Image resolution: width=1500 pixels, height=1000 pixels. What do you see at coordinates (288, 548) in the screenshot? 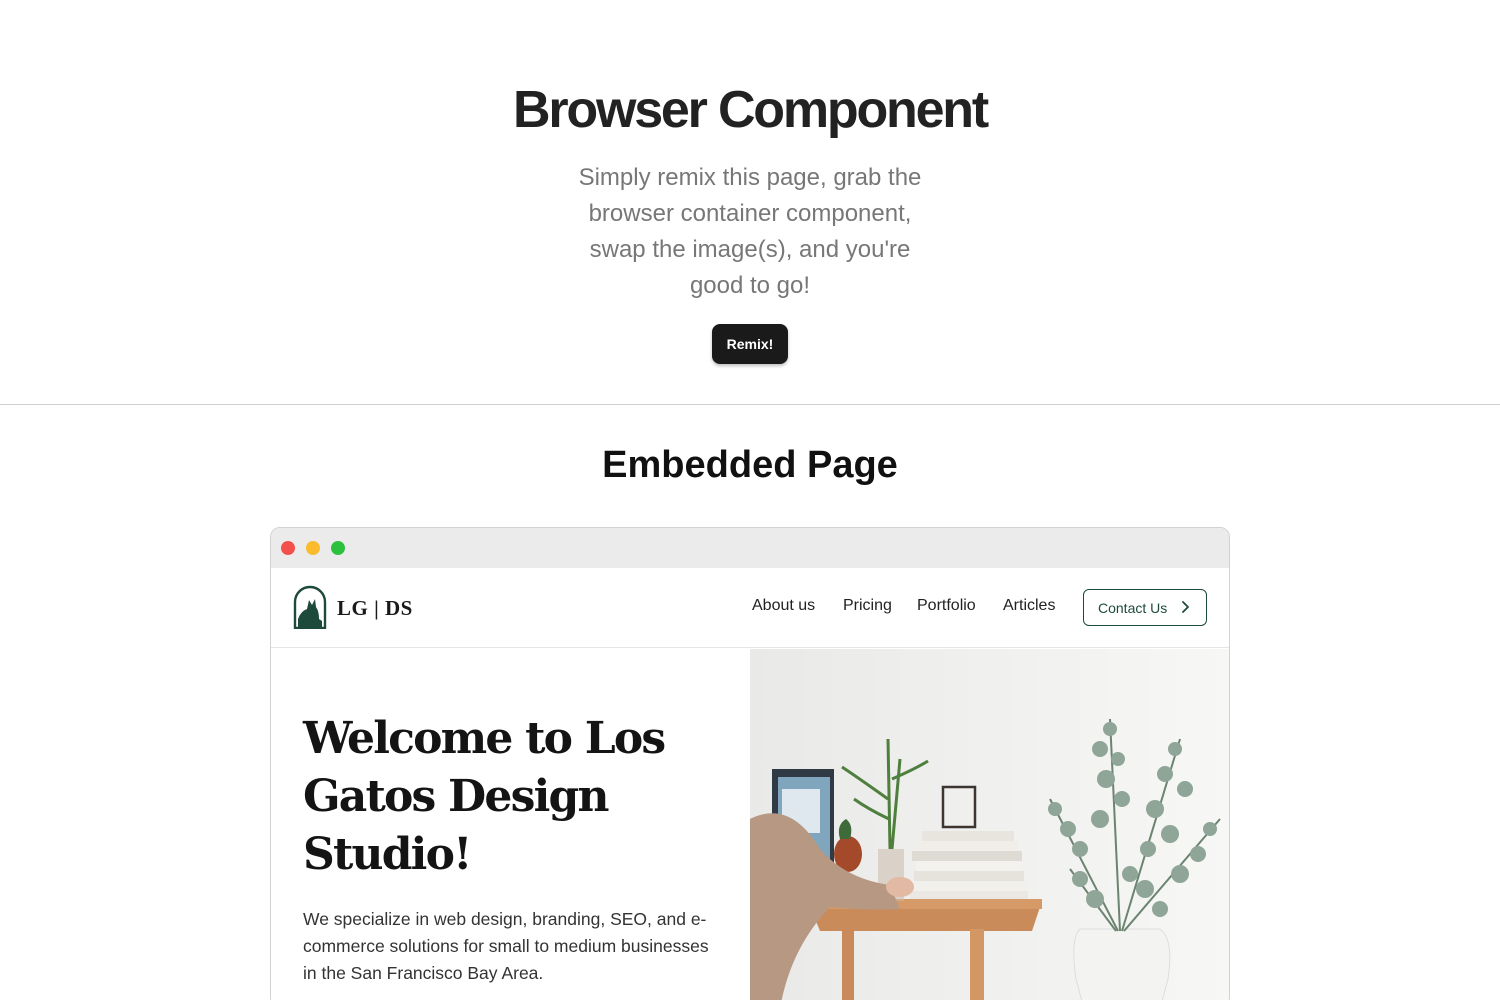
I see `close-window-button` at bounding box center [288, 548].